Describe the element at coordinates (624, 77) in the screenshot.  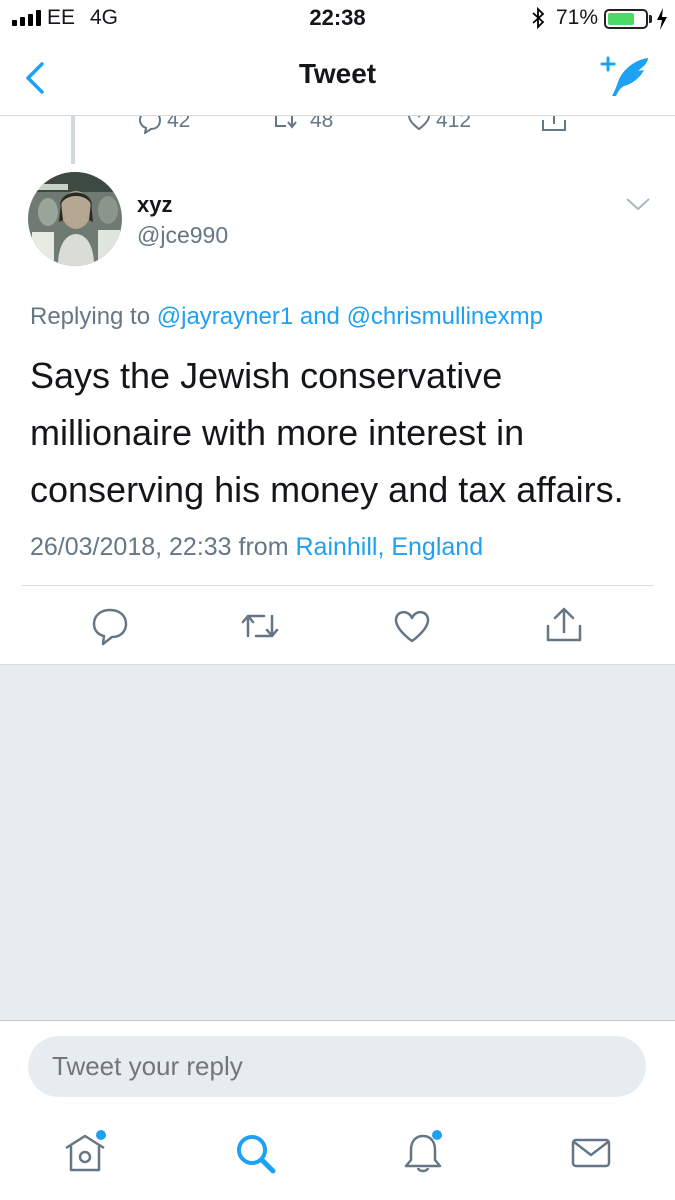
I see `compose-tweet-icon` at that location.